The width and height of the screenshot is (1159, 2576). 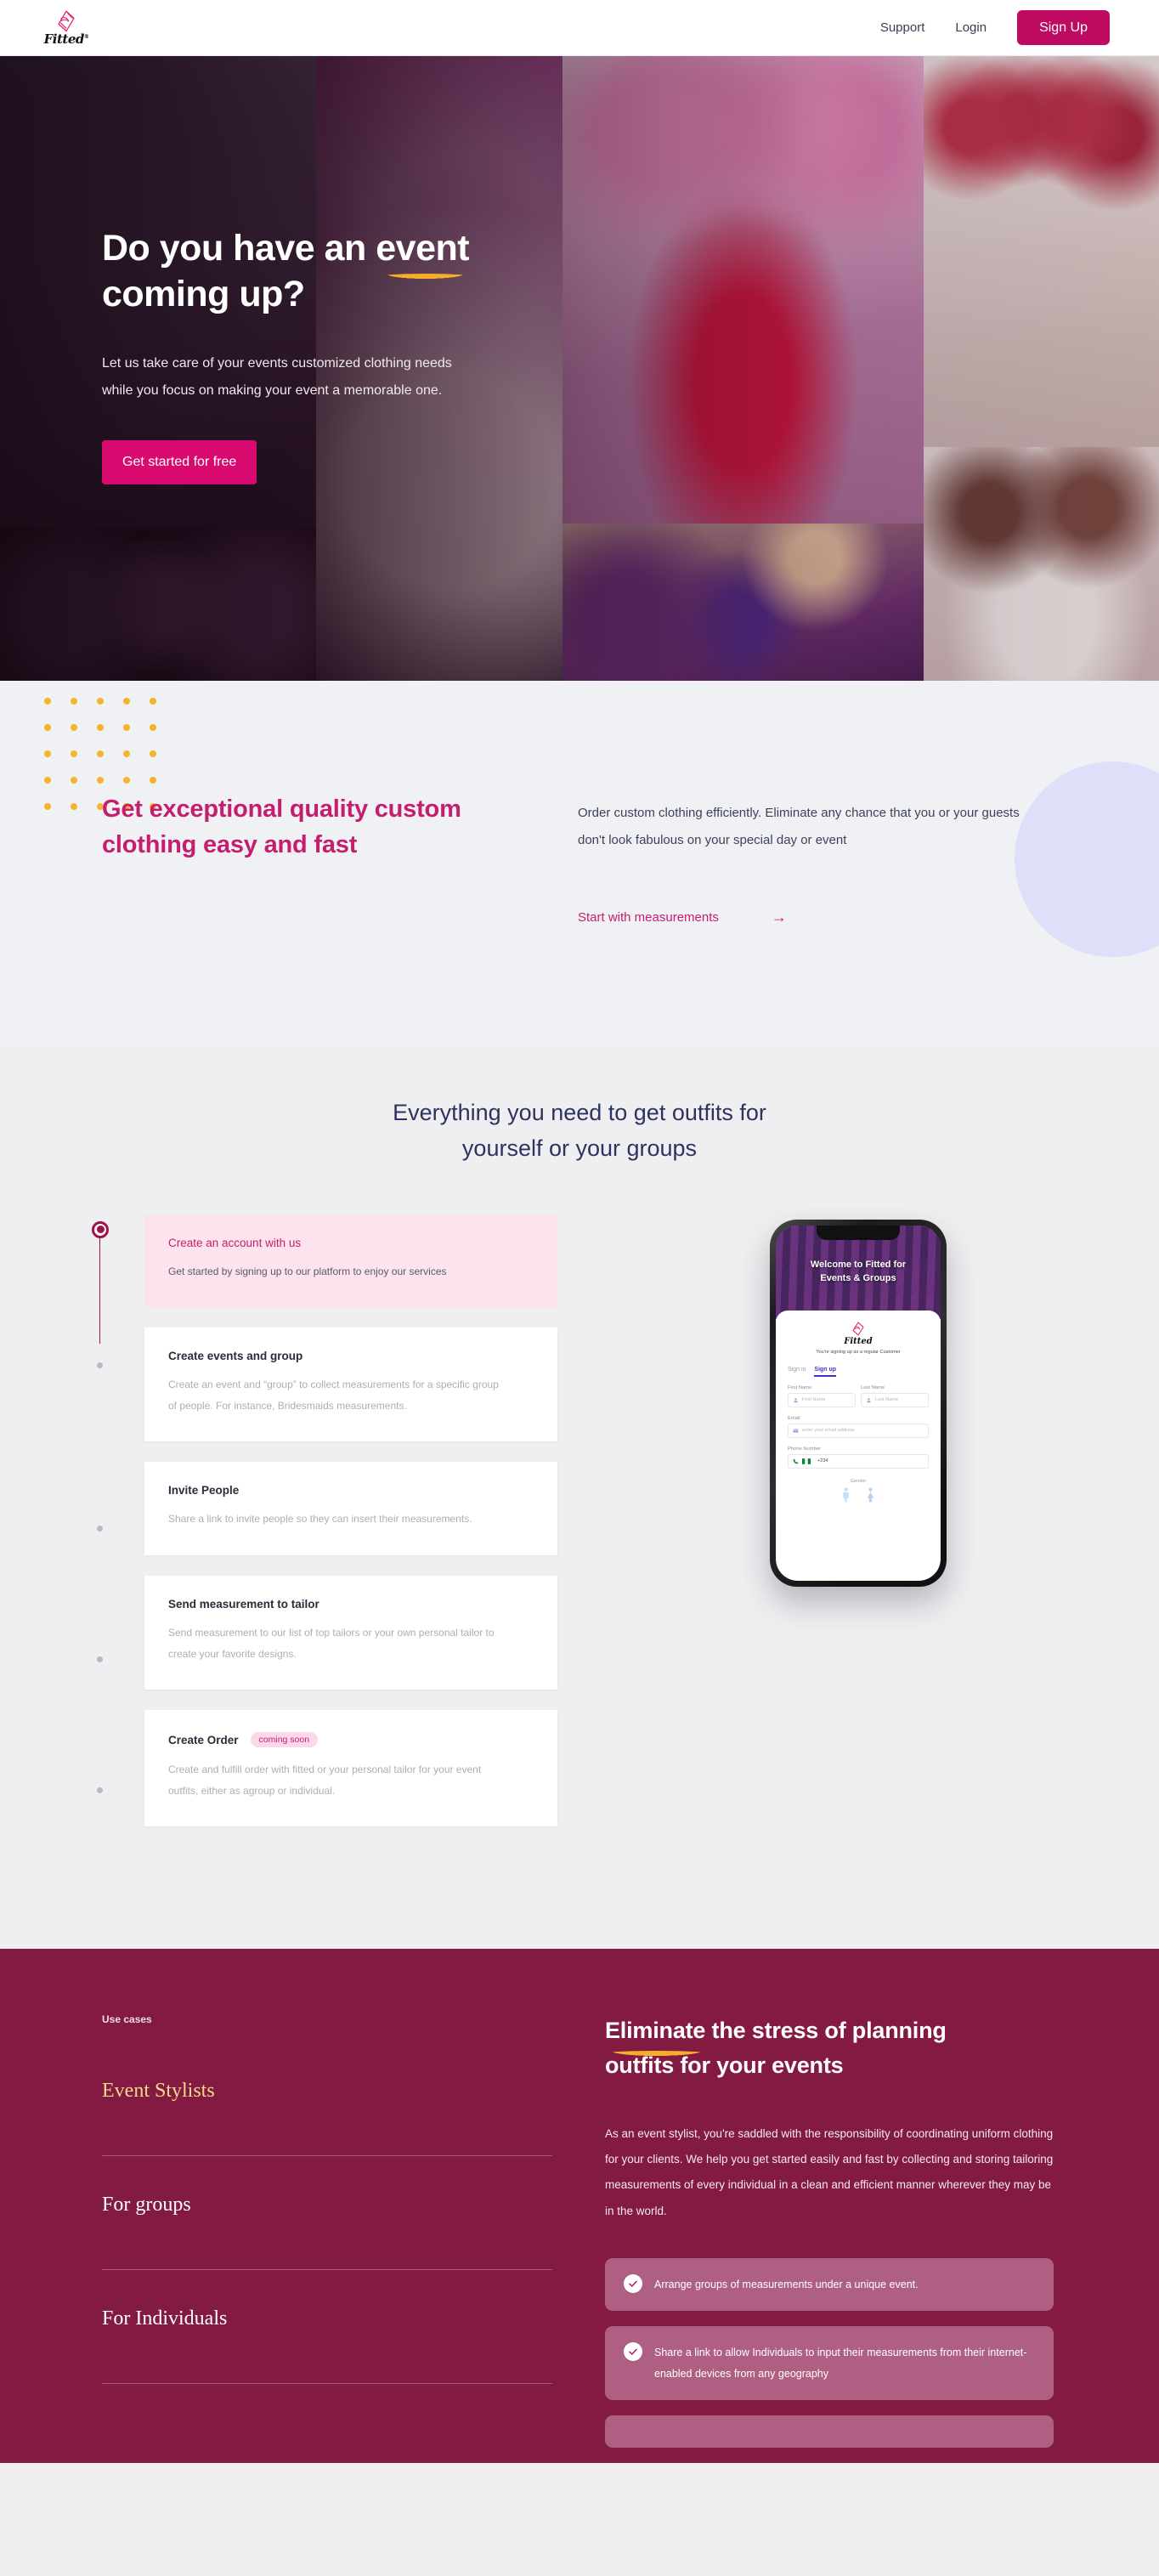 I want to click on hero-title-highlight: event, so click(x=424, y=253).